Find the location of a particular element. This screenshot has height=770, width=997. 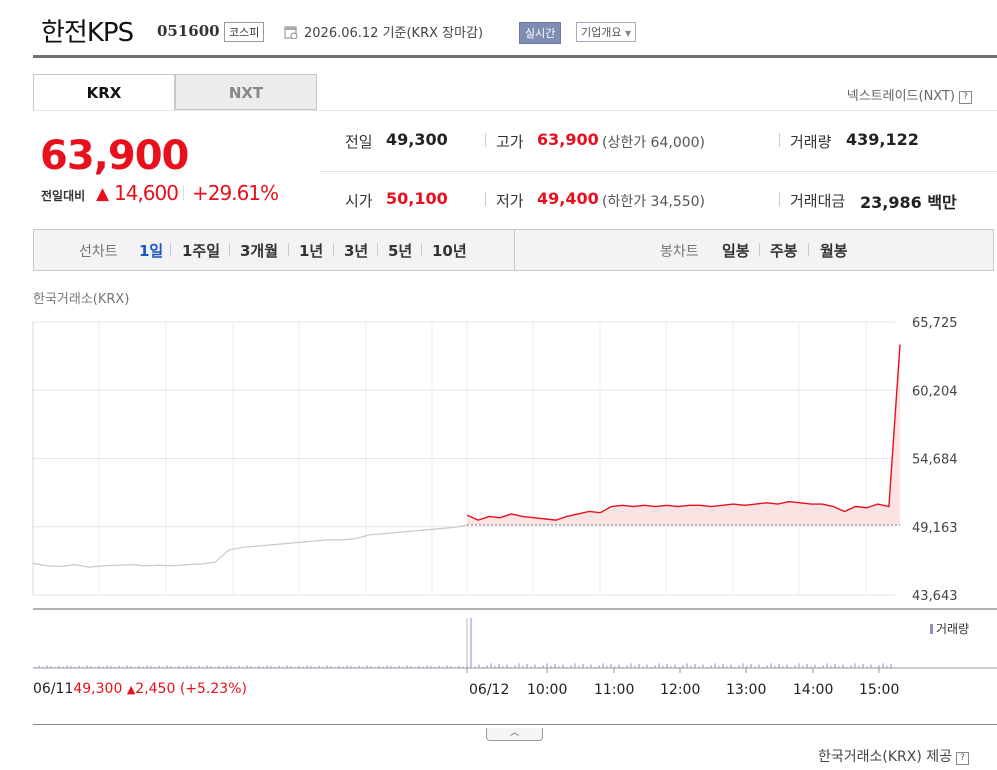

amount-label: 거래대금 is located at coordinates (818, 201).